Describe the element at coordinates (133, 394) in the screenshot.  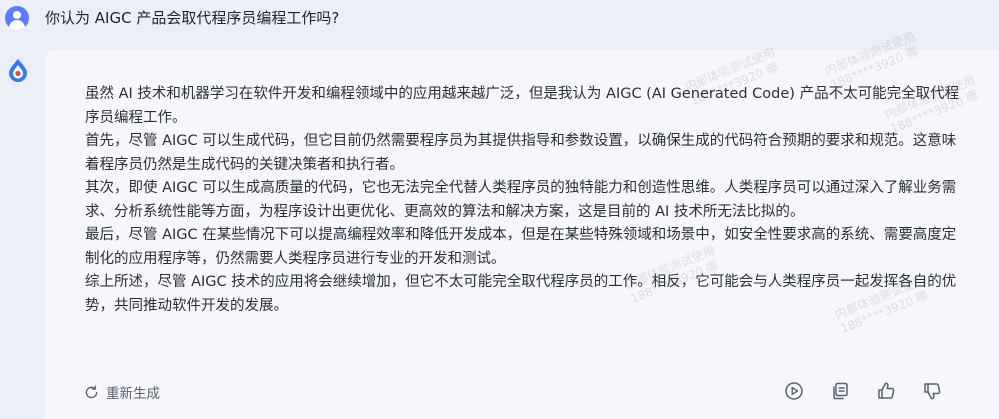
I see `regenerate-label: 重新生成` at that location.